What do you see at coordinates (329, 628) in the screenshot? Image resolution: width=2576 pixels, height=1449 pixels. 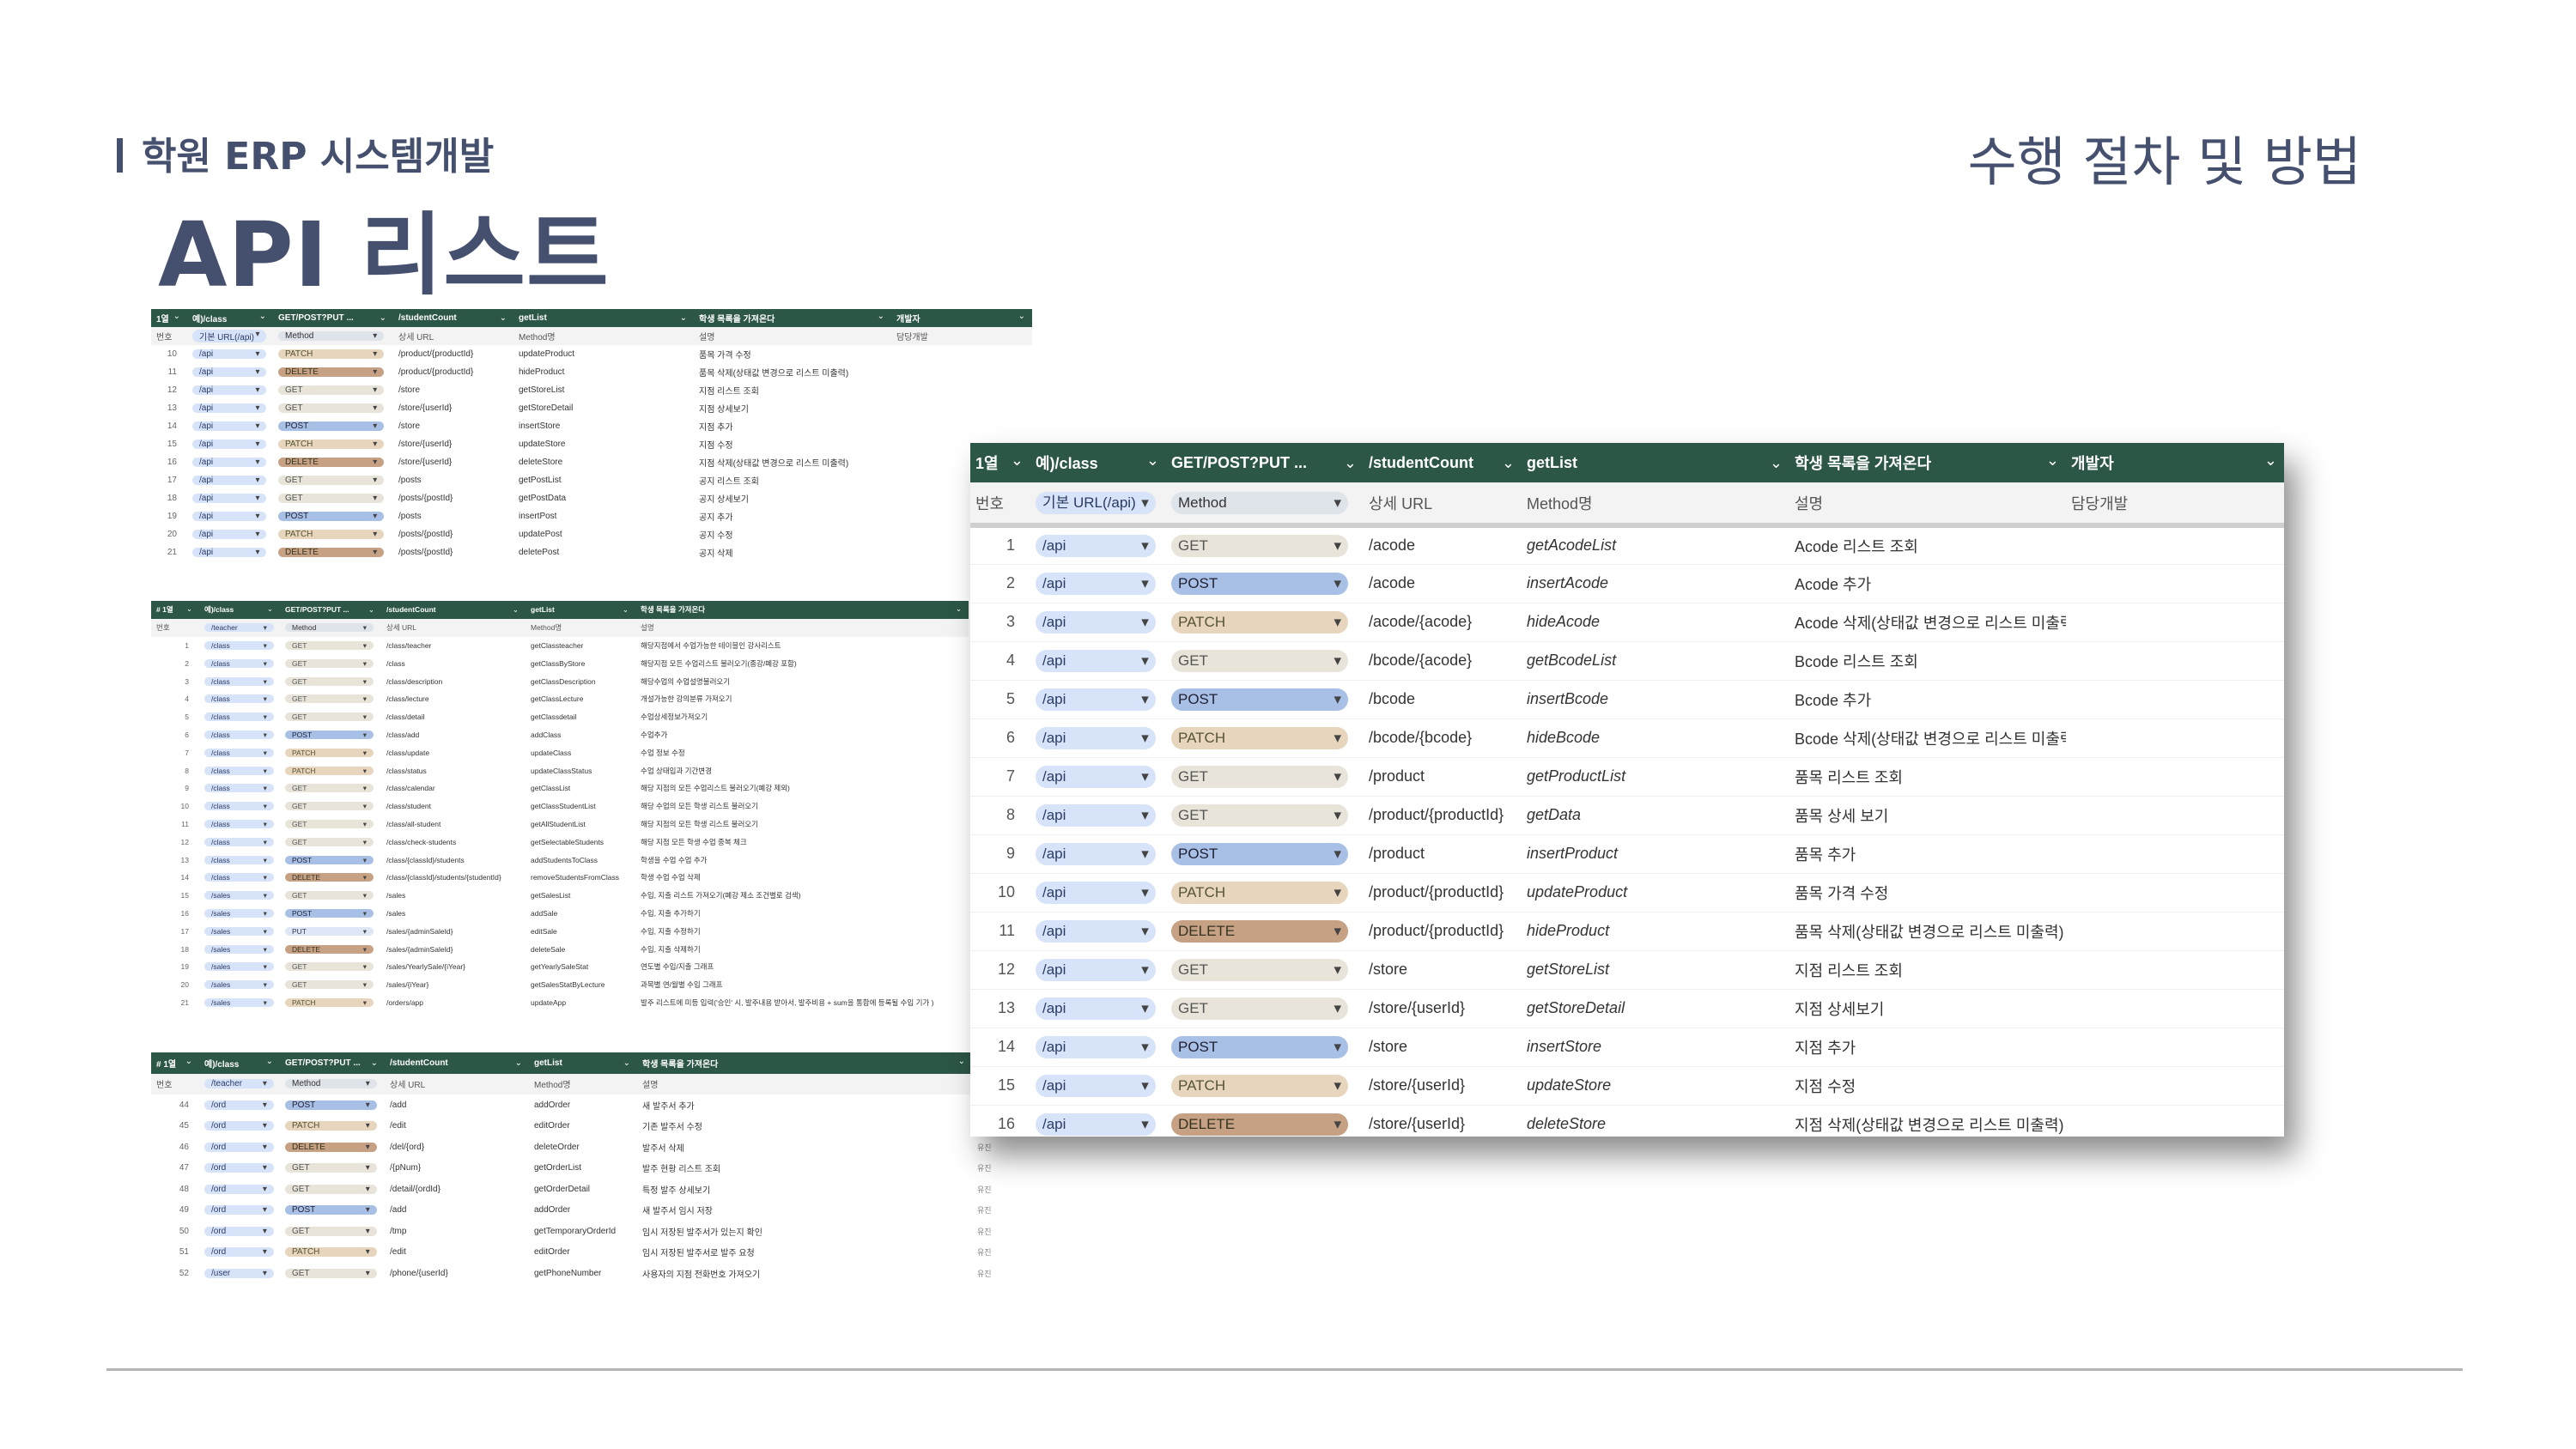 I see `subheader-select: Method` at bounding box center [329, 628].